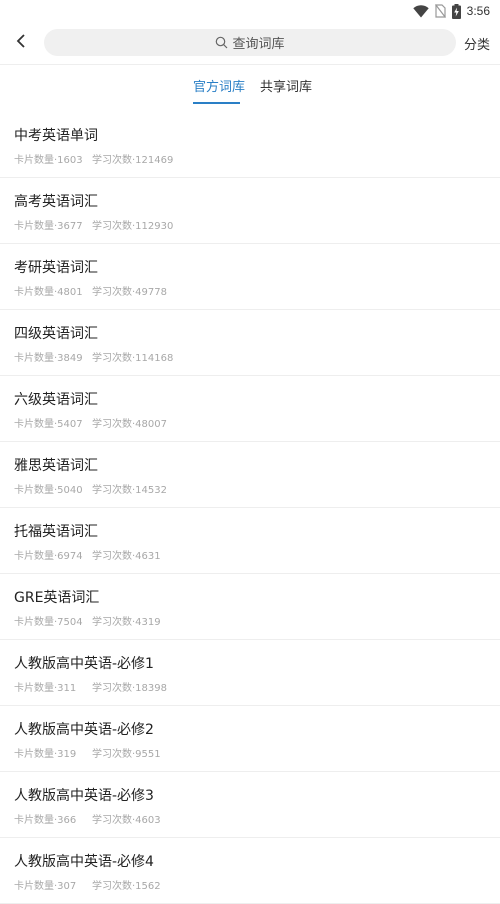  I want to click on search-icon, so click(221, 42).